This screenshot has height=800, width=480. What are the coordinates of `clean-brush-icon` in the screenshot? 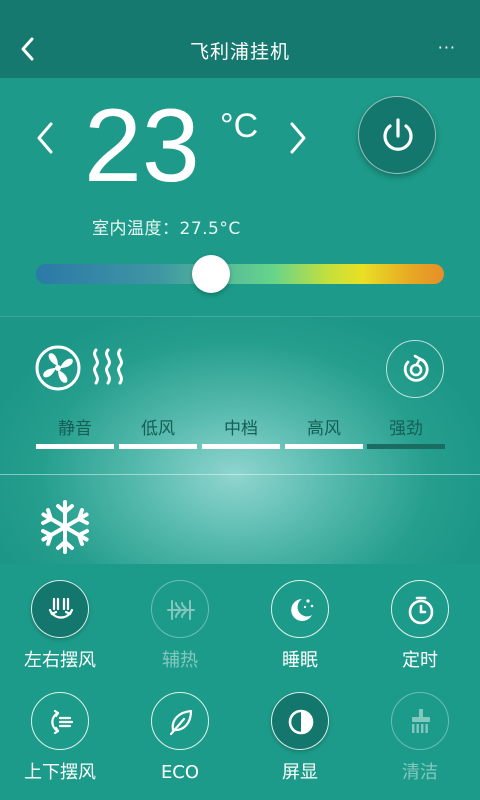 It's located at (421, 721).